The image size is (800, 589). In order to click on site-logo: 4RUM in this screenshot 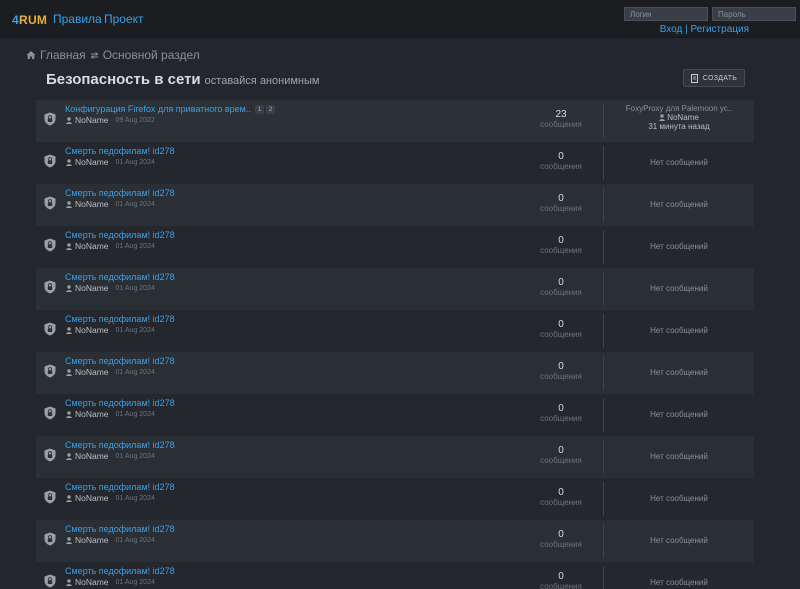, I will do `click(29, 20)`.